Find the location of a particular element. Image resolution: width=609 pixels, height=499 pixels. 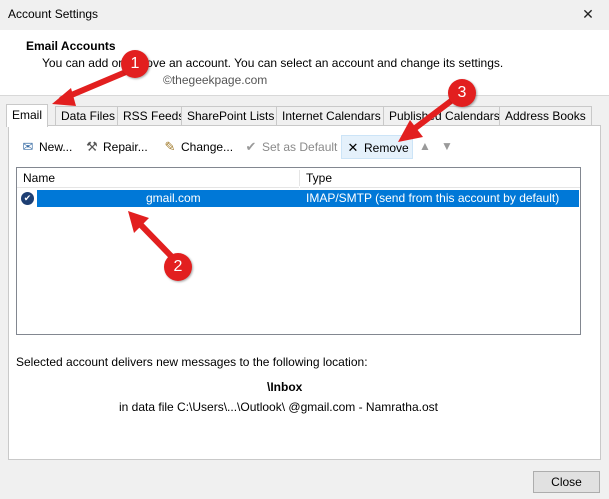

tab-internet-calendars: Internet Calendars is located at coordinates (331, 116).